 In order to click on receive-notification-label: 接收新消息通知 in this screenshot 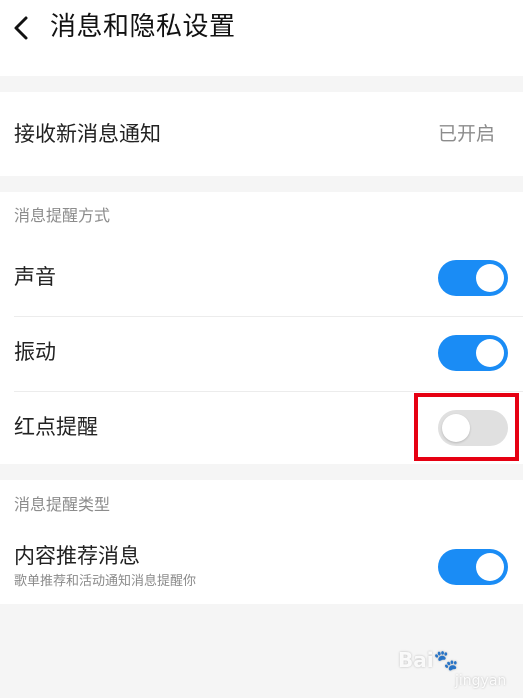, I will do `click(87, 134)`.